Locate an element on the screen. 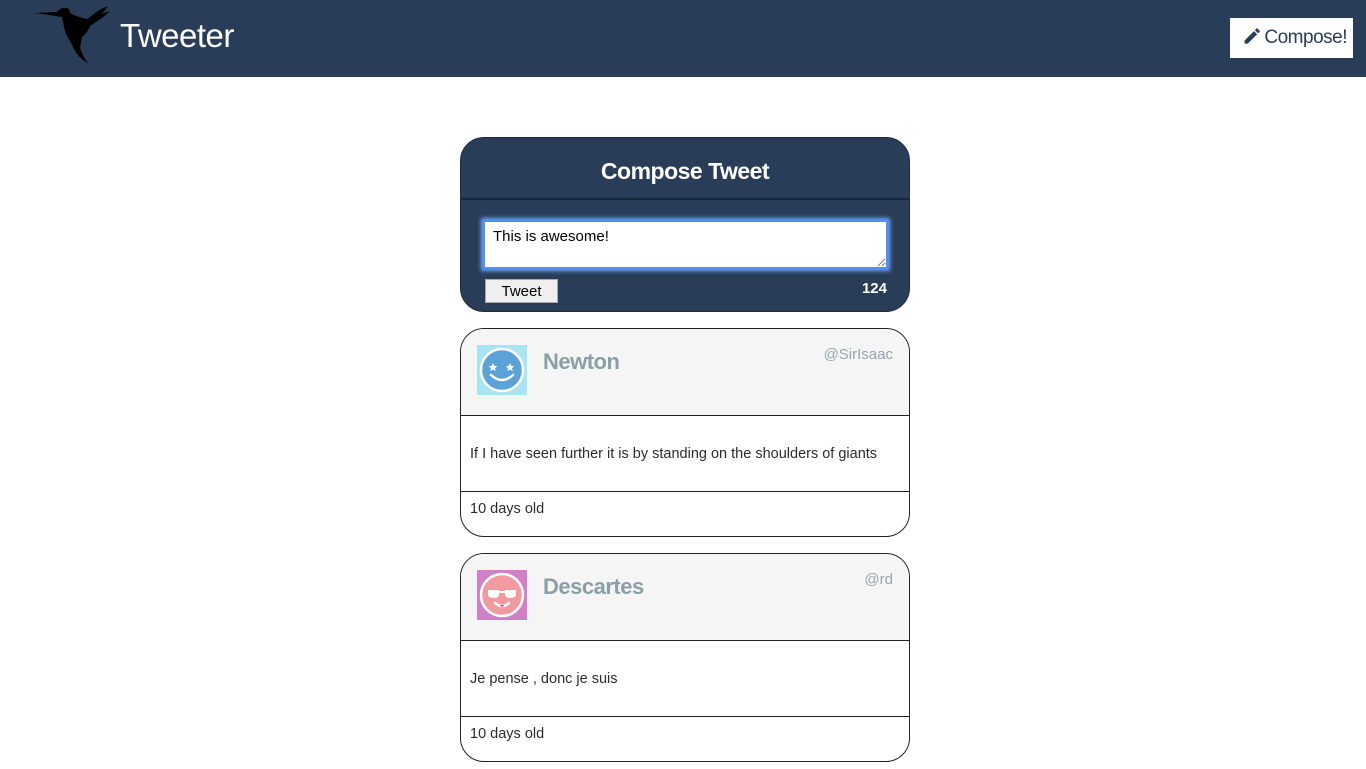 Image resolution: width=1366 pixels, height=769 pixels. tweet-author-name: Newton is located at coordinates (581, 361).